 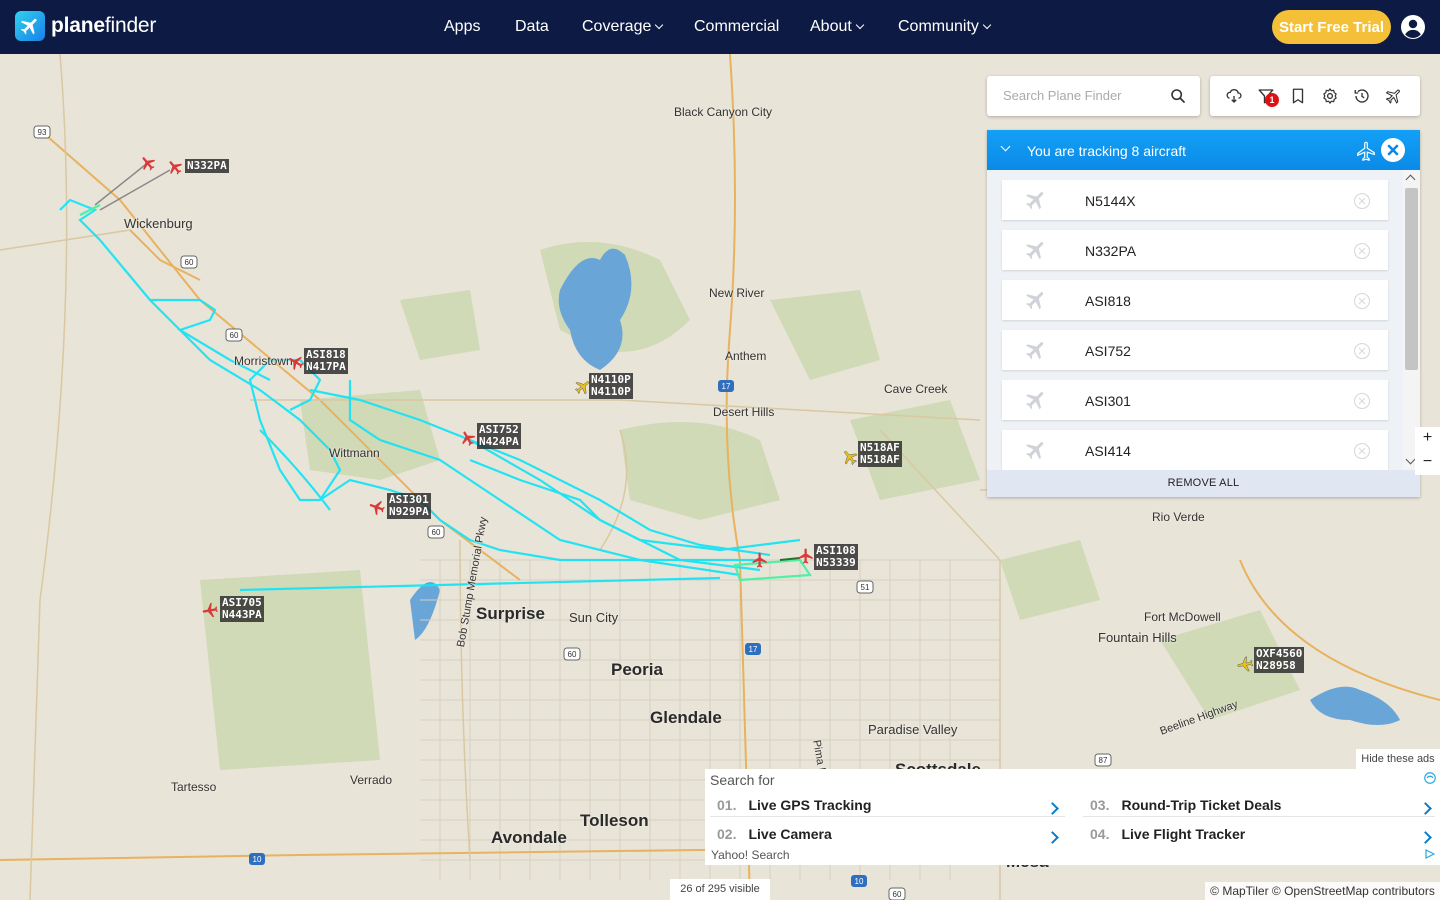 I want to click on map-attribution: © MapTiler © OpenStreetMap contributors, so click(x=1322, y=891).